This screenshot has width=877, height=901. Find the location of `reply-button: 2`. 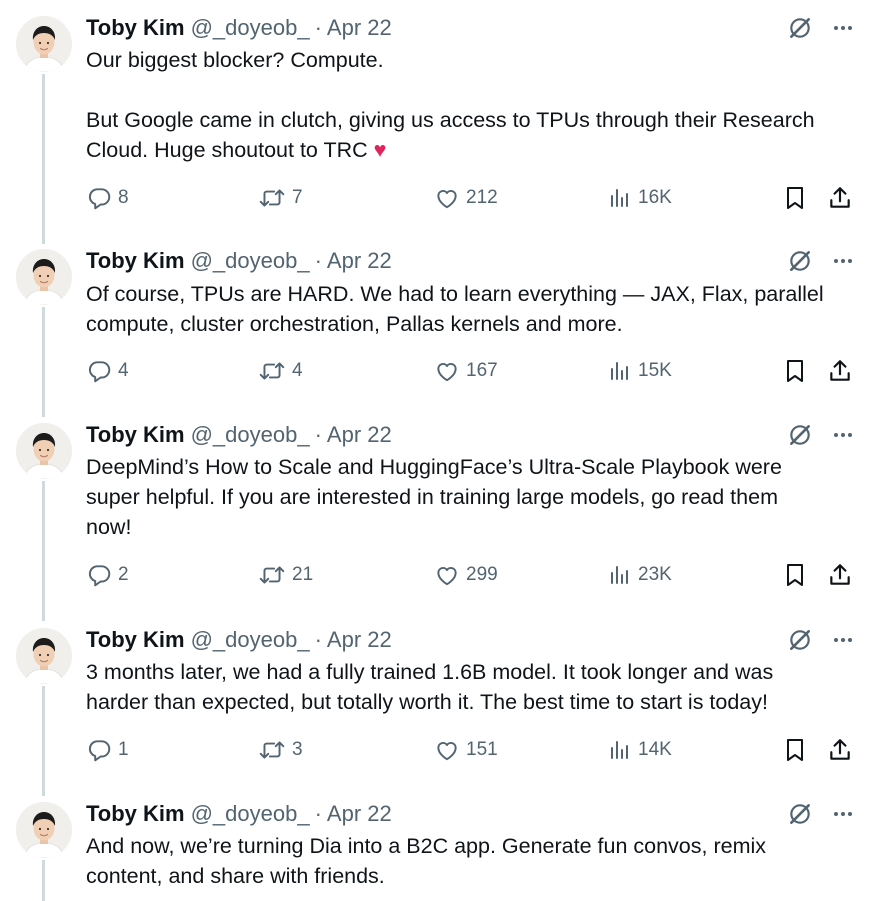

reply-button: 2 is located at coordinates (107, 575).